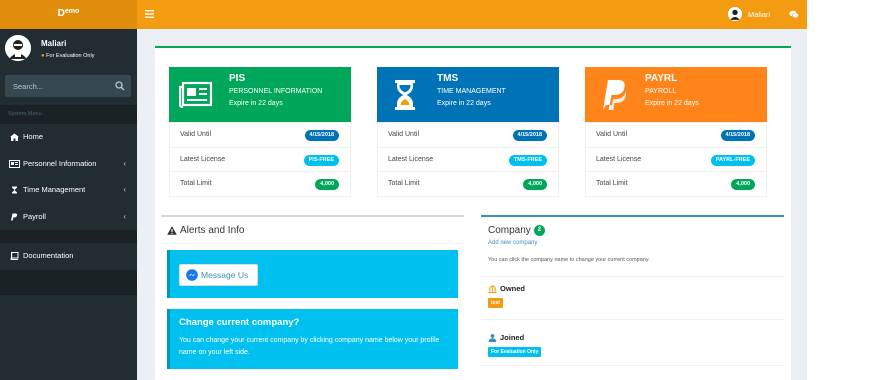 This screenshot has height=380, width=887. I want to click on messenger-icon, so click(192, 275).